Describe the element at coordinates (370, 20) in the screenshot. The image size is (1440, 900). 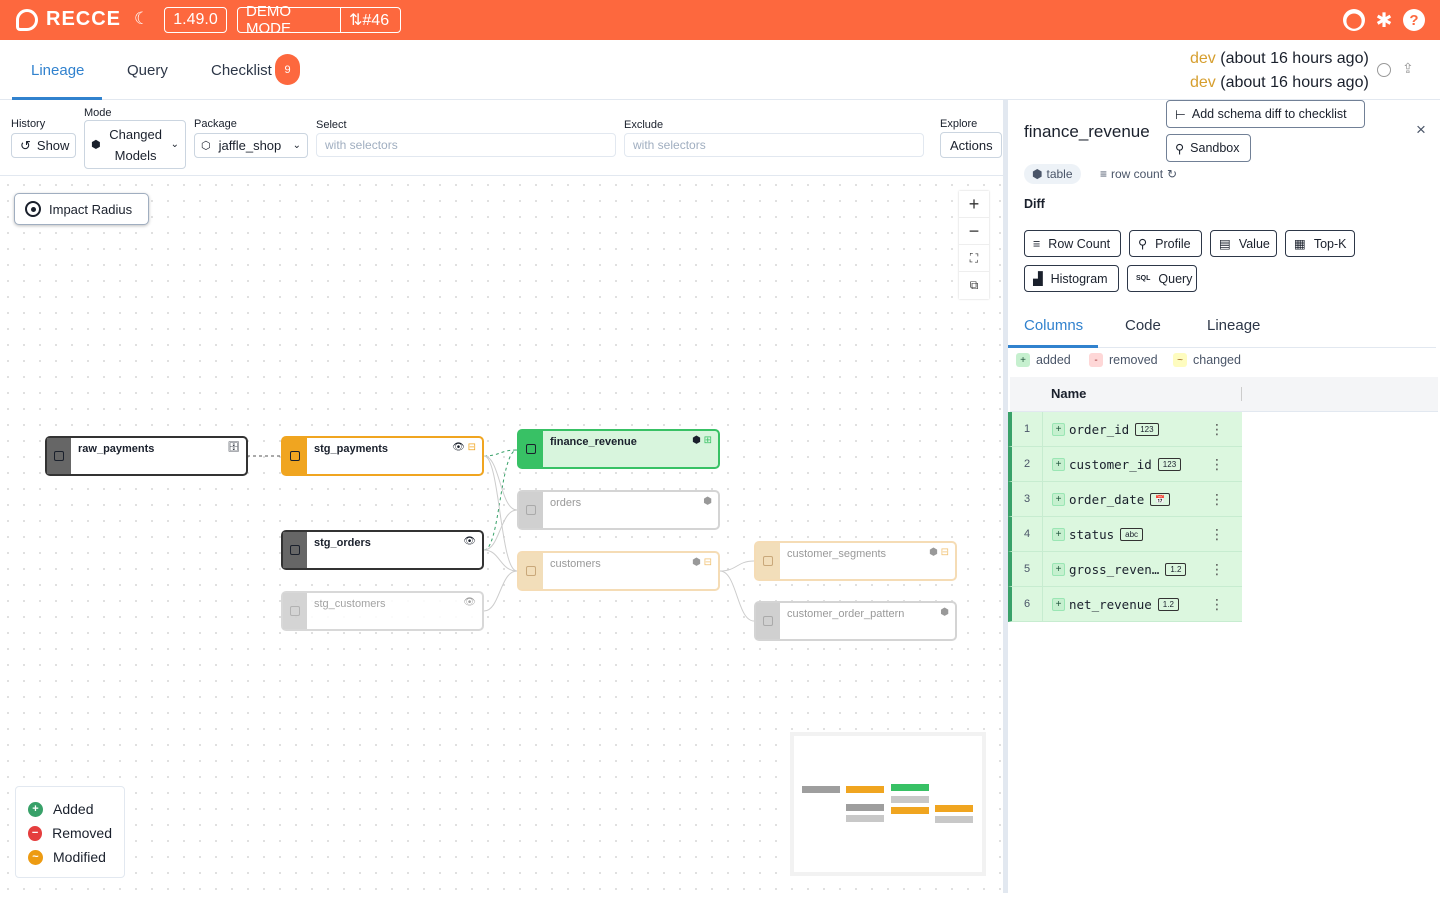
I see `pr-link: ⇅#46` at that location.